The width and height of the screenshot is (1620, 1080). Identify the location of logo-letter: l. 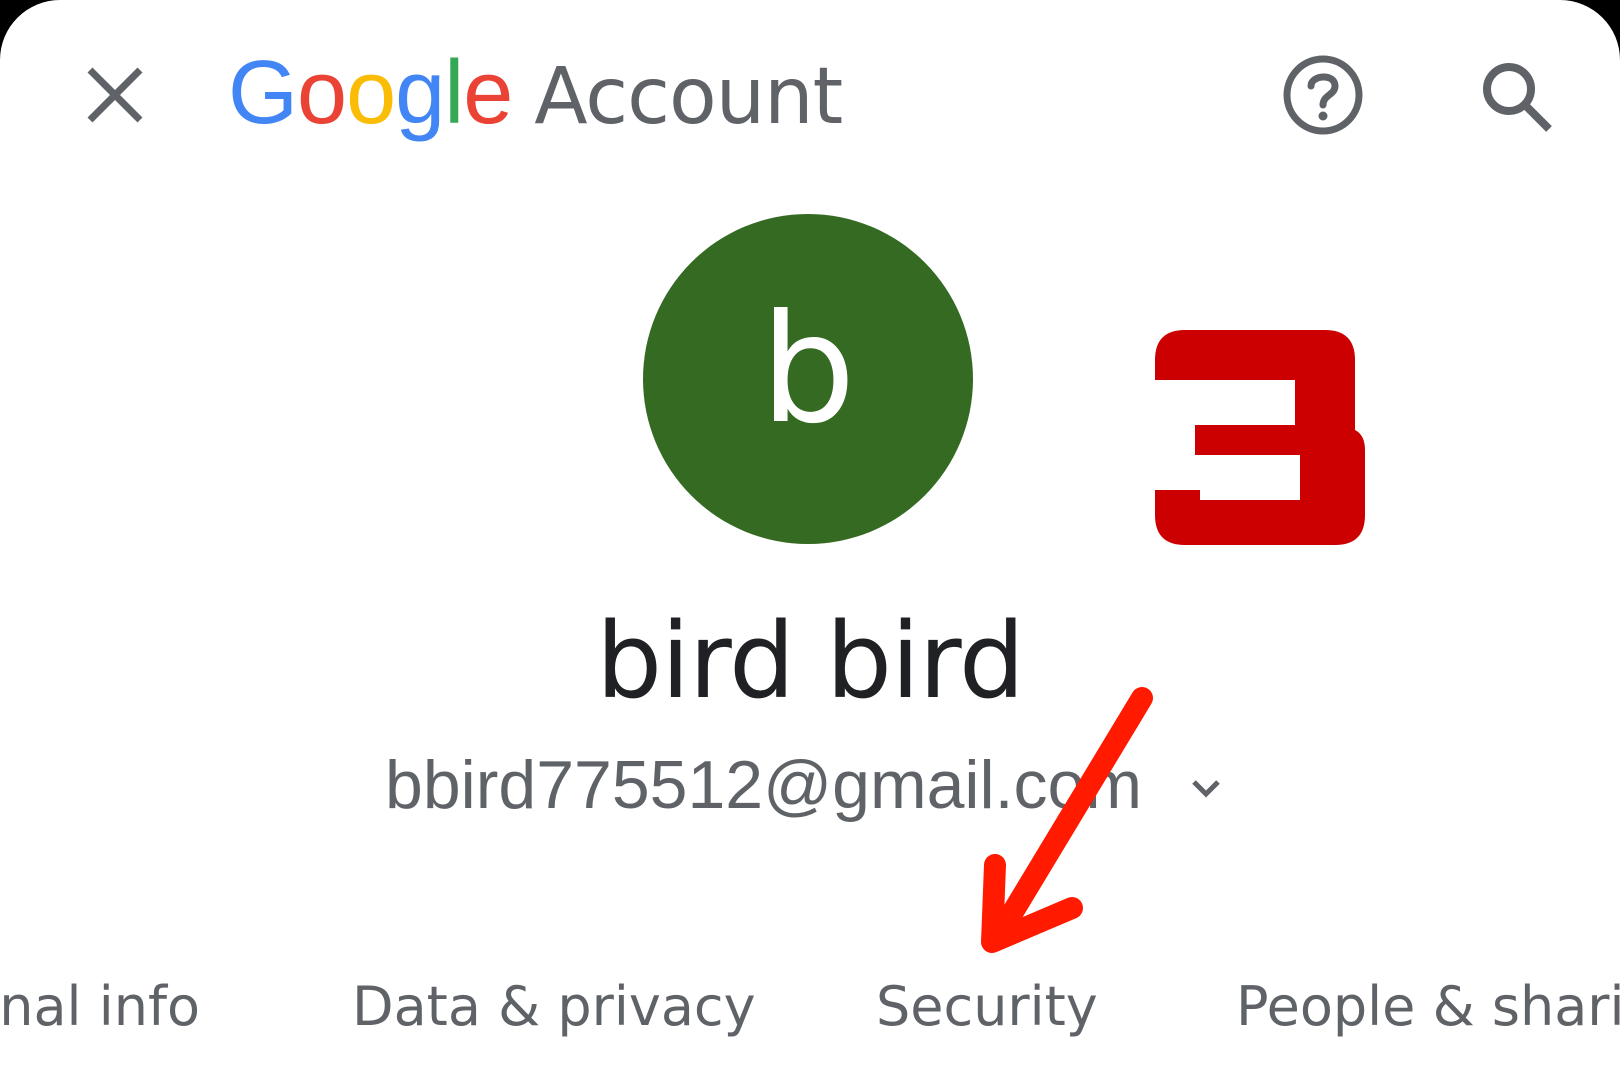
(454, 93).